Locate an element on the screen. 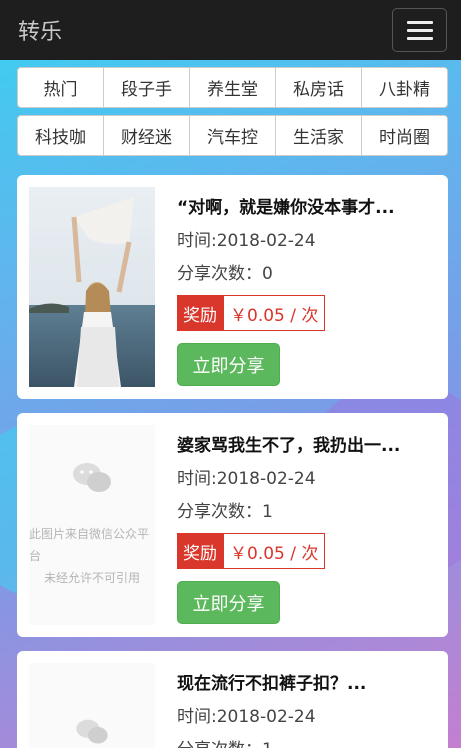  category-tab: 热门 is located at coordinates (61, 87).